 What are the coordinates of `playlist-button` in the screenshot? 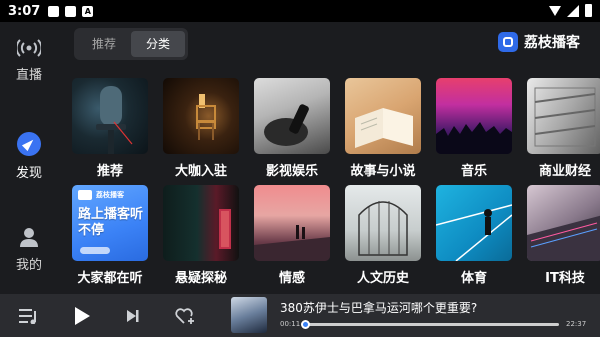 It's located at (29, 315).